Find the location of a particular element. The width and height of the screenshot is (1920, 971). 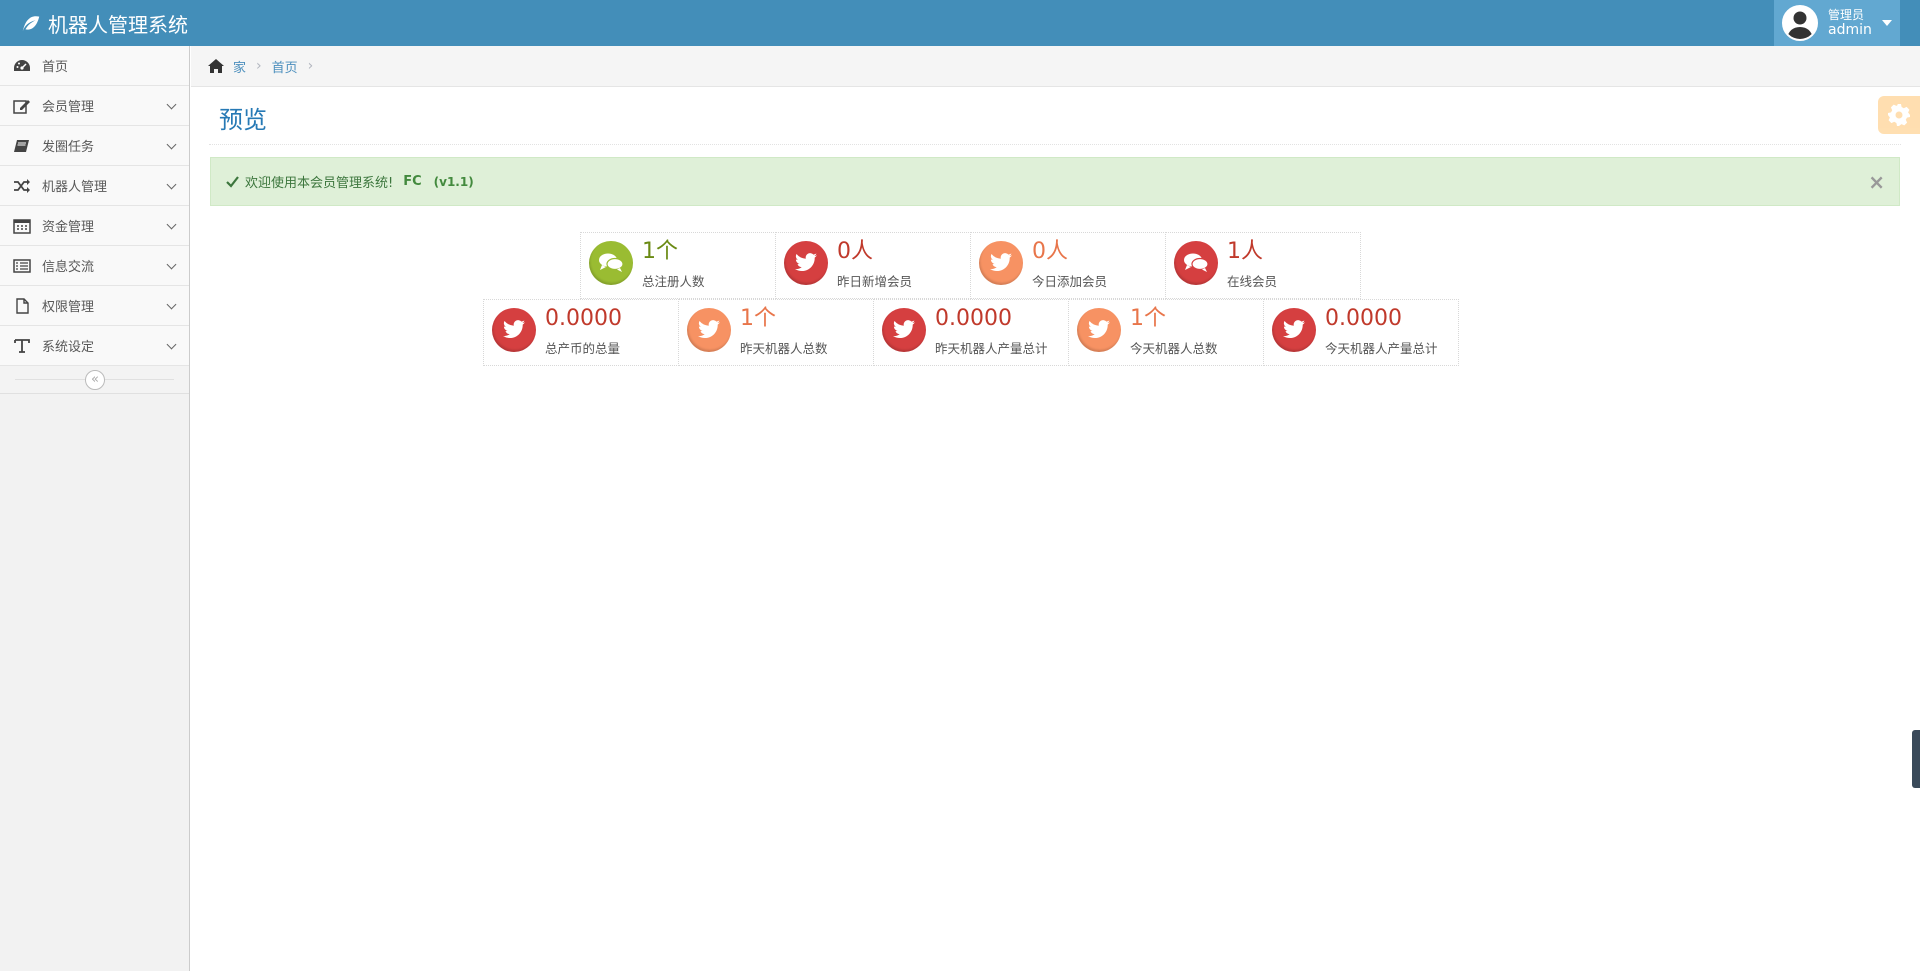

sidebar-item-label: 资金管理 is located at coordinates (68, 227).